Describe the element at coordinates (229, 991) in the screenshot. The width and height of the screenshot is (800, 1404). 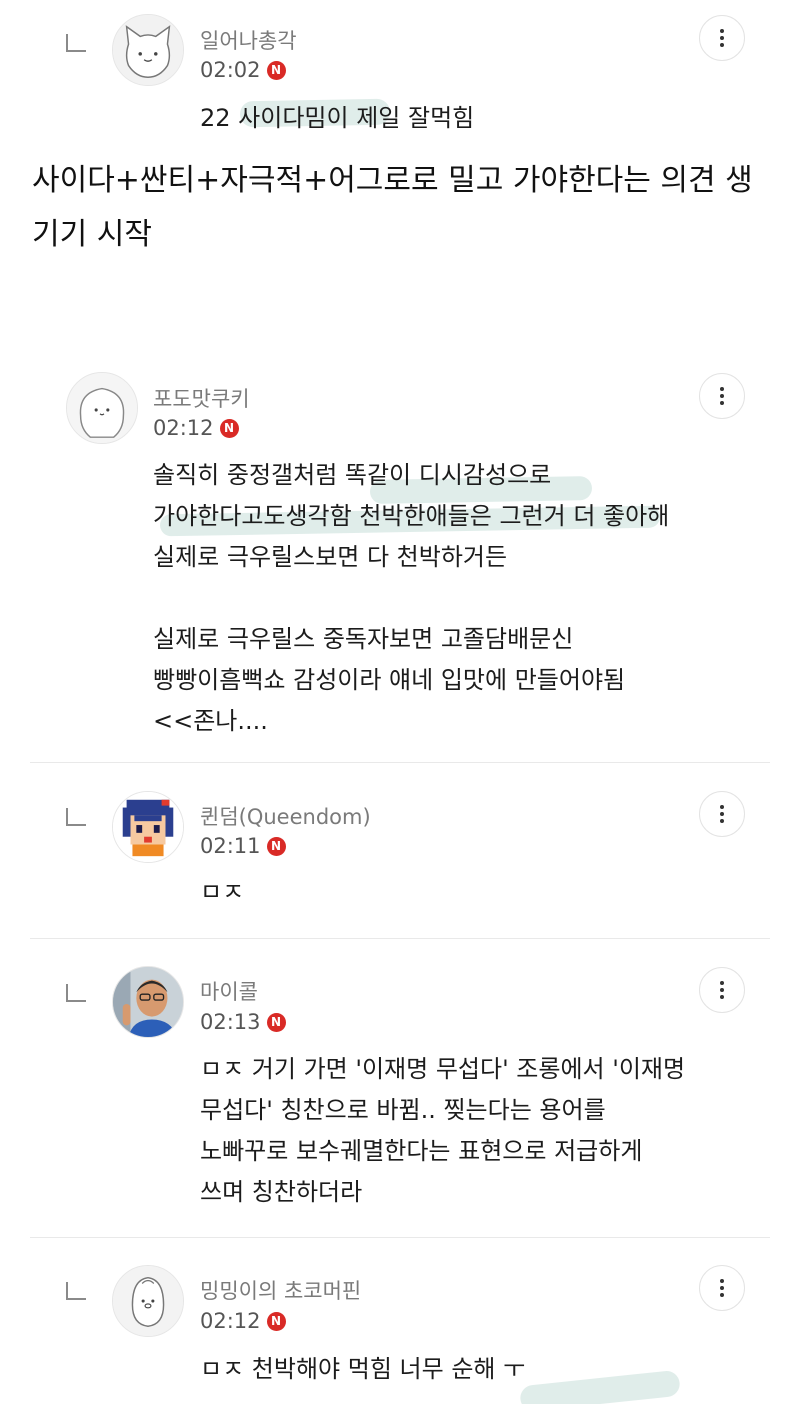
I see `comment-nickname: 마이콜` at that location.